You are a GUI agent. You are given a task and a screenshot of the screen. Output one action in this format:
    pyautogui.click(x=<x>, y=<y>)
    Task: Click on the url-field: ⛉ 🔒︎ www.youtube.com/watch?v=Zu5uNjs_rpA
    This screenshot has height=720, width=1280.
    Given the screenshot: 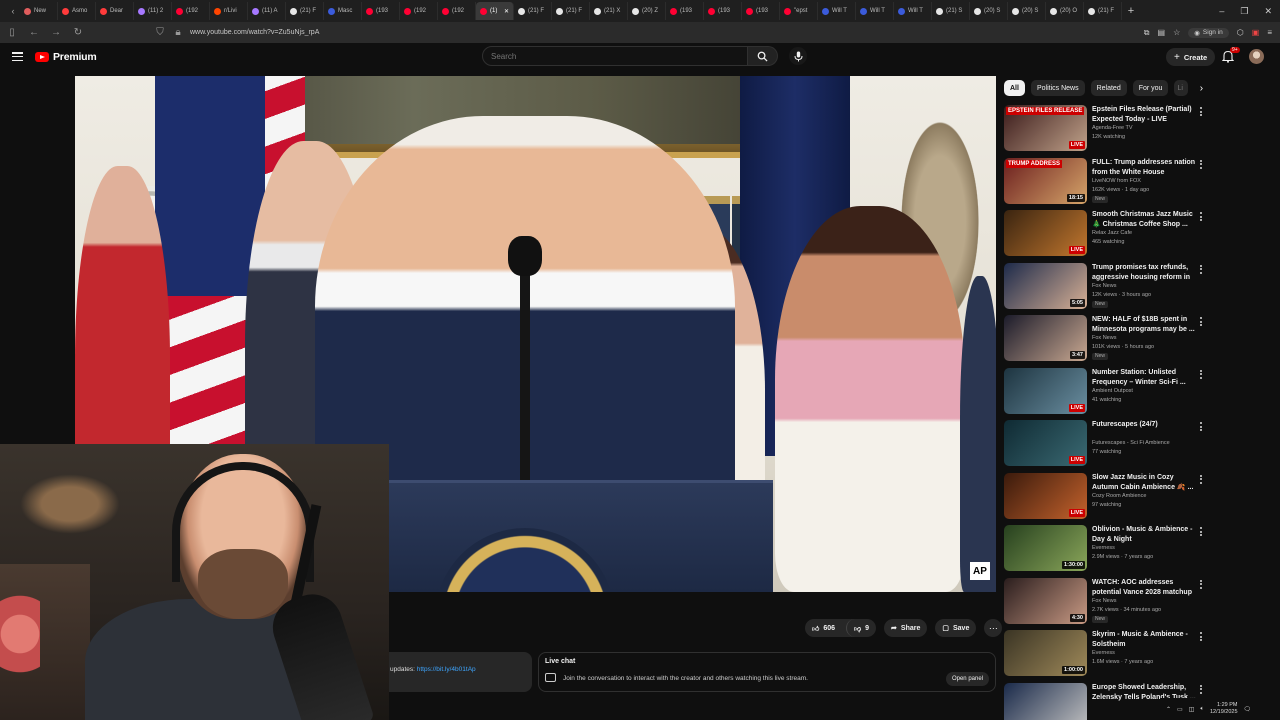 What is the action you would take?
    pyautogui.click(x=236, y=32)
    